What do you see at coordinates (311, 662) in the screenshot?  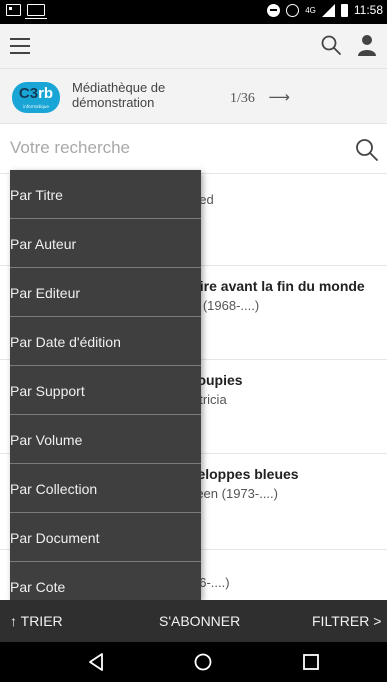 I see `recents-icon` at bounding box center [311, 662].